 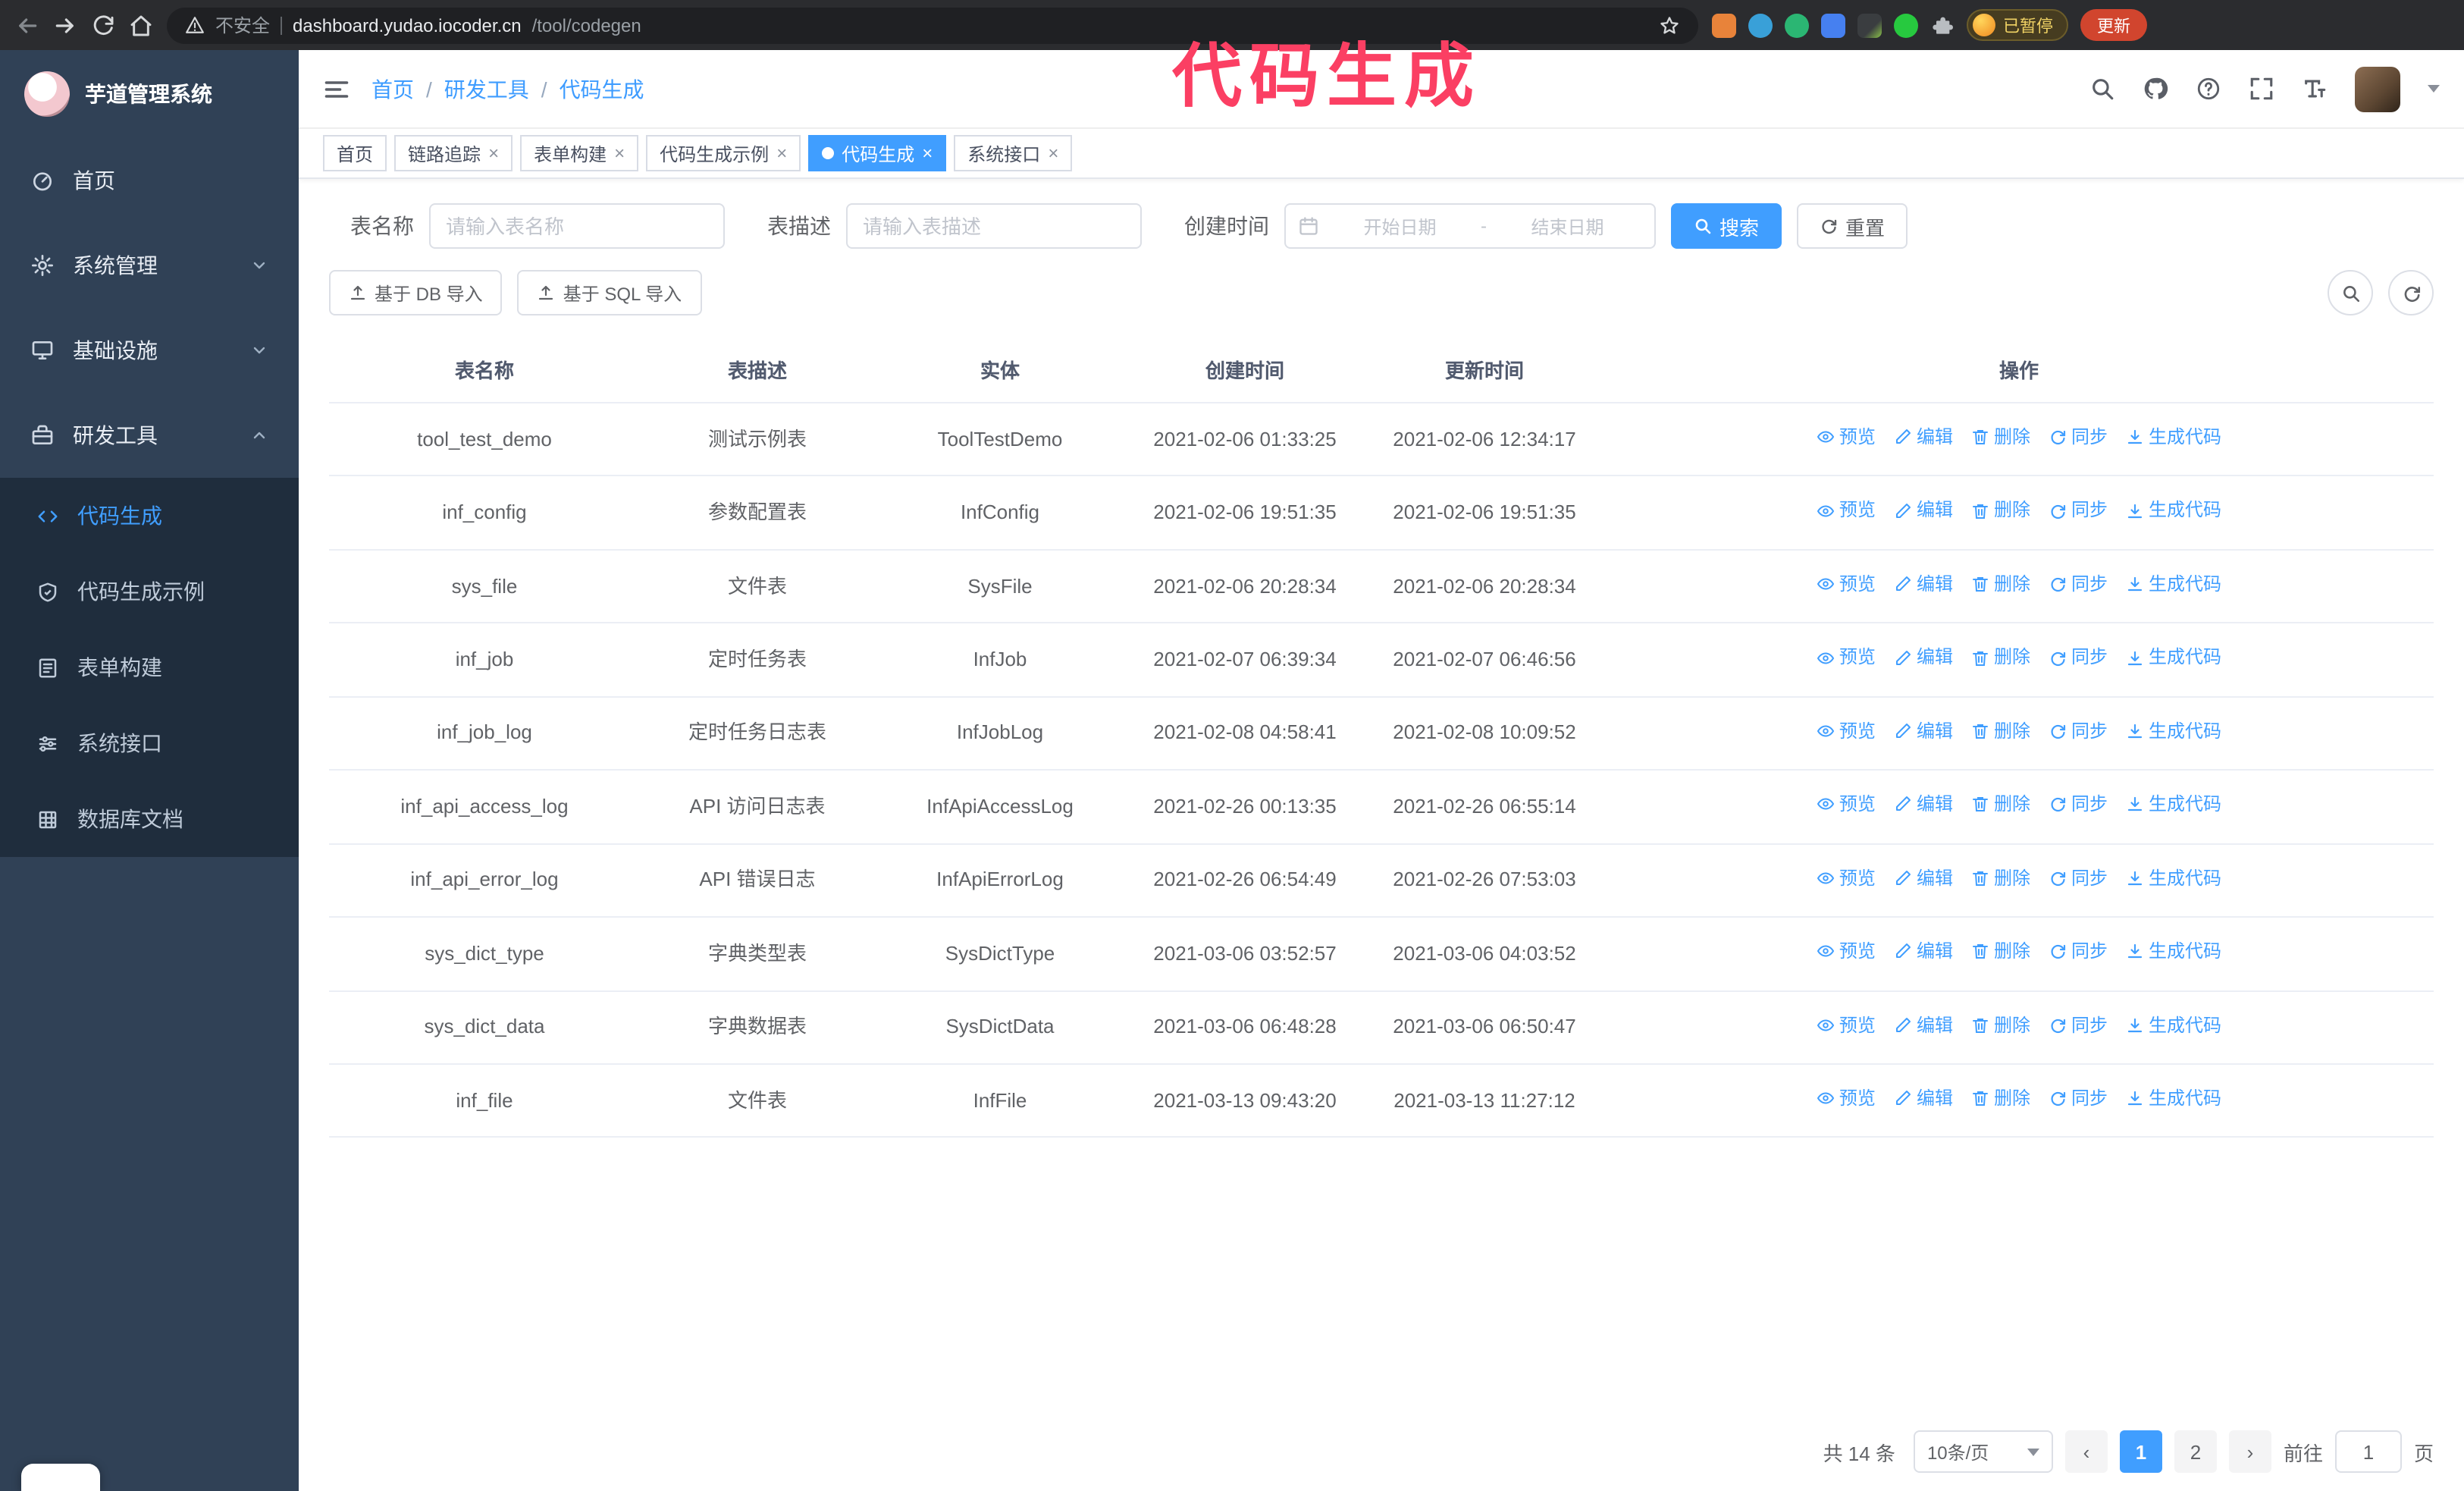 I want to click on font-size-icon, so click(x=2315, y=89).